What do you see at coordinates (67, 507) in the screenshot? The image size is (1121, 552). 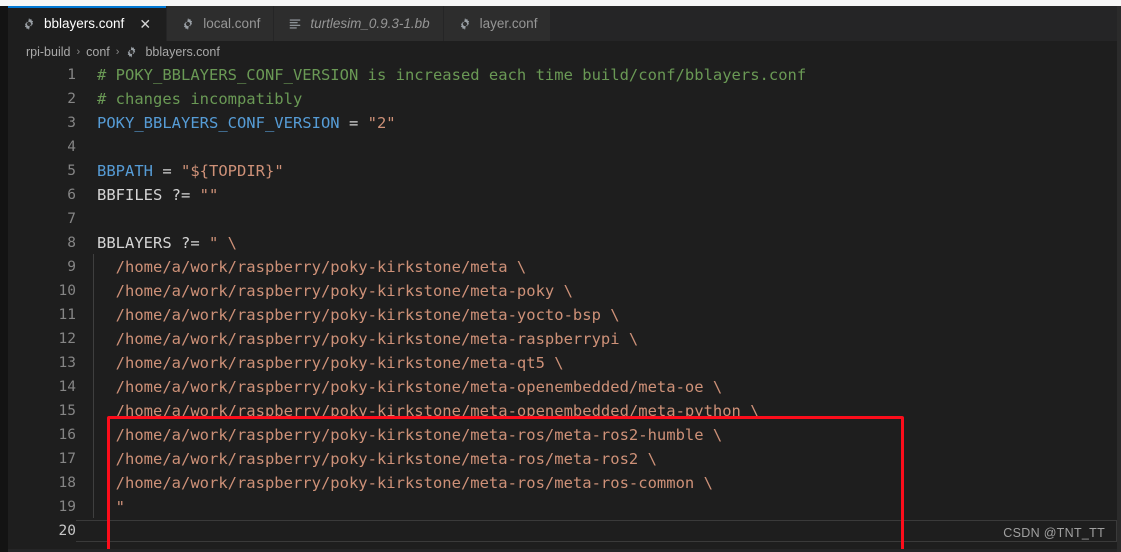 I see `line-number: 19` at bounding box center [67, 507].